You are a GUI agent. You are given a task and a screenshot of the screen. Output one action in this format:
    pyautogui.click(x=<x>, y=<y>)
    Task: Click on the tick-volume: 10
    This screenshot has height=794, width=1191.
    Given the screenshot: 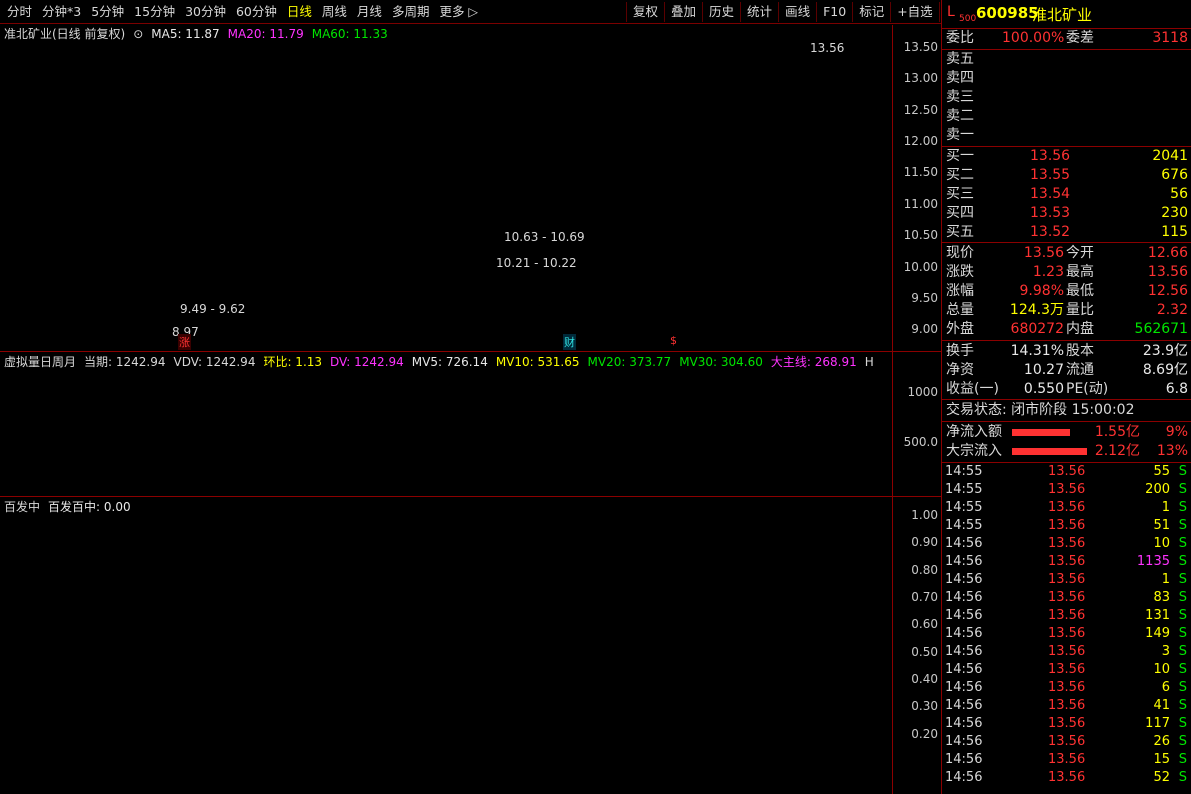 What is the action you would take?
    pyautogui.click(x=1161, y=543)
    